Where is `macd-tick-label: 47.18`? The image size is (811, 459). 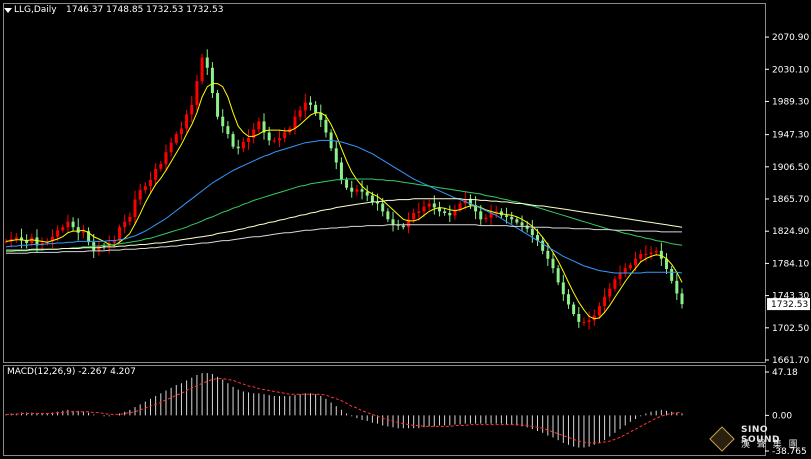
macd-tick-label: 47.18 is located at coordinates (785, 373).